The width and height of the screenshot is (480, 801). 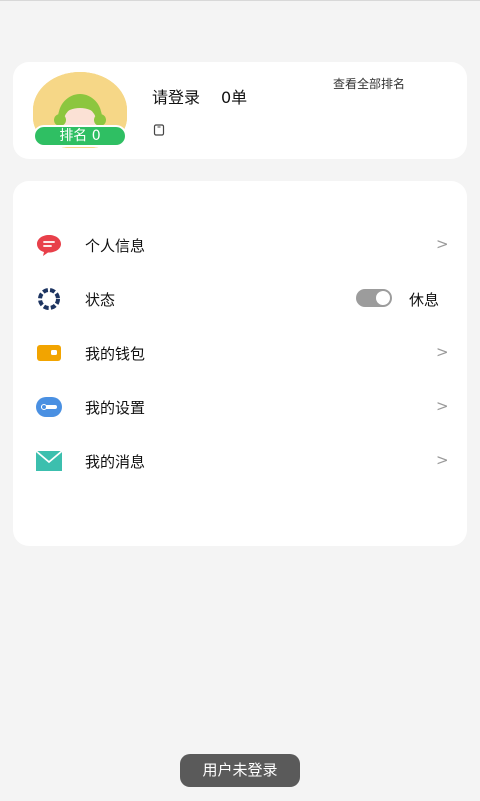 What do you see at coordinates (49, 245) in the screenshot?
I see `chat-bubble-icon` at bounding box center [49, 245].